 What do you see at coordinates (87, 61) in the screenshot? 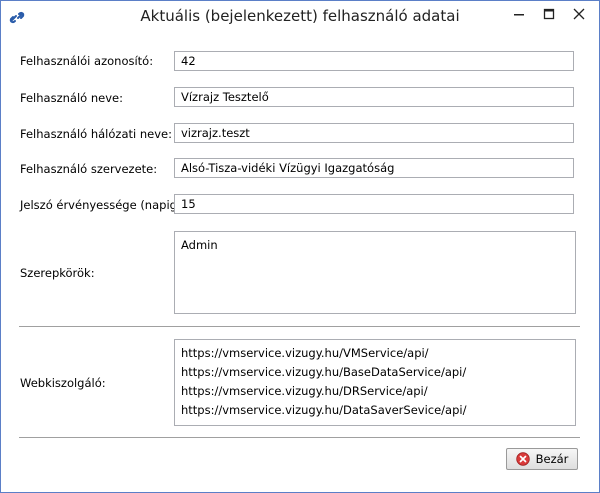
I see `user-id-label: Felhasználói azonosító:` at bounding box center [87, 61].